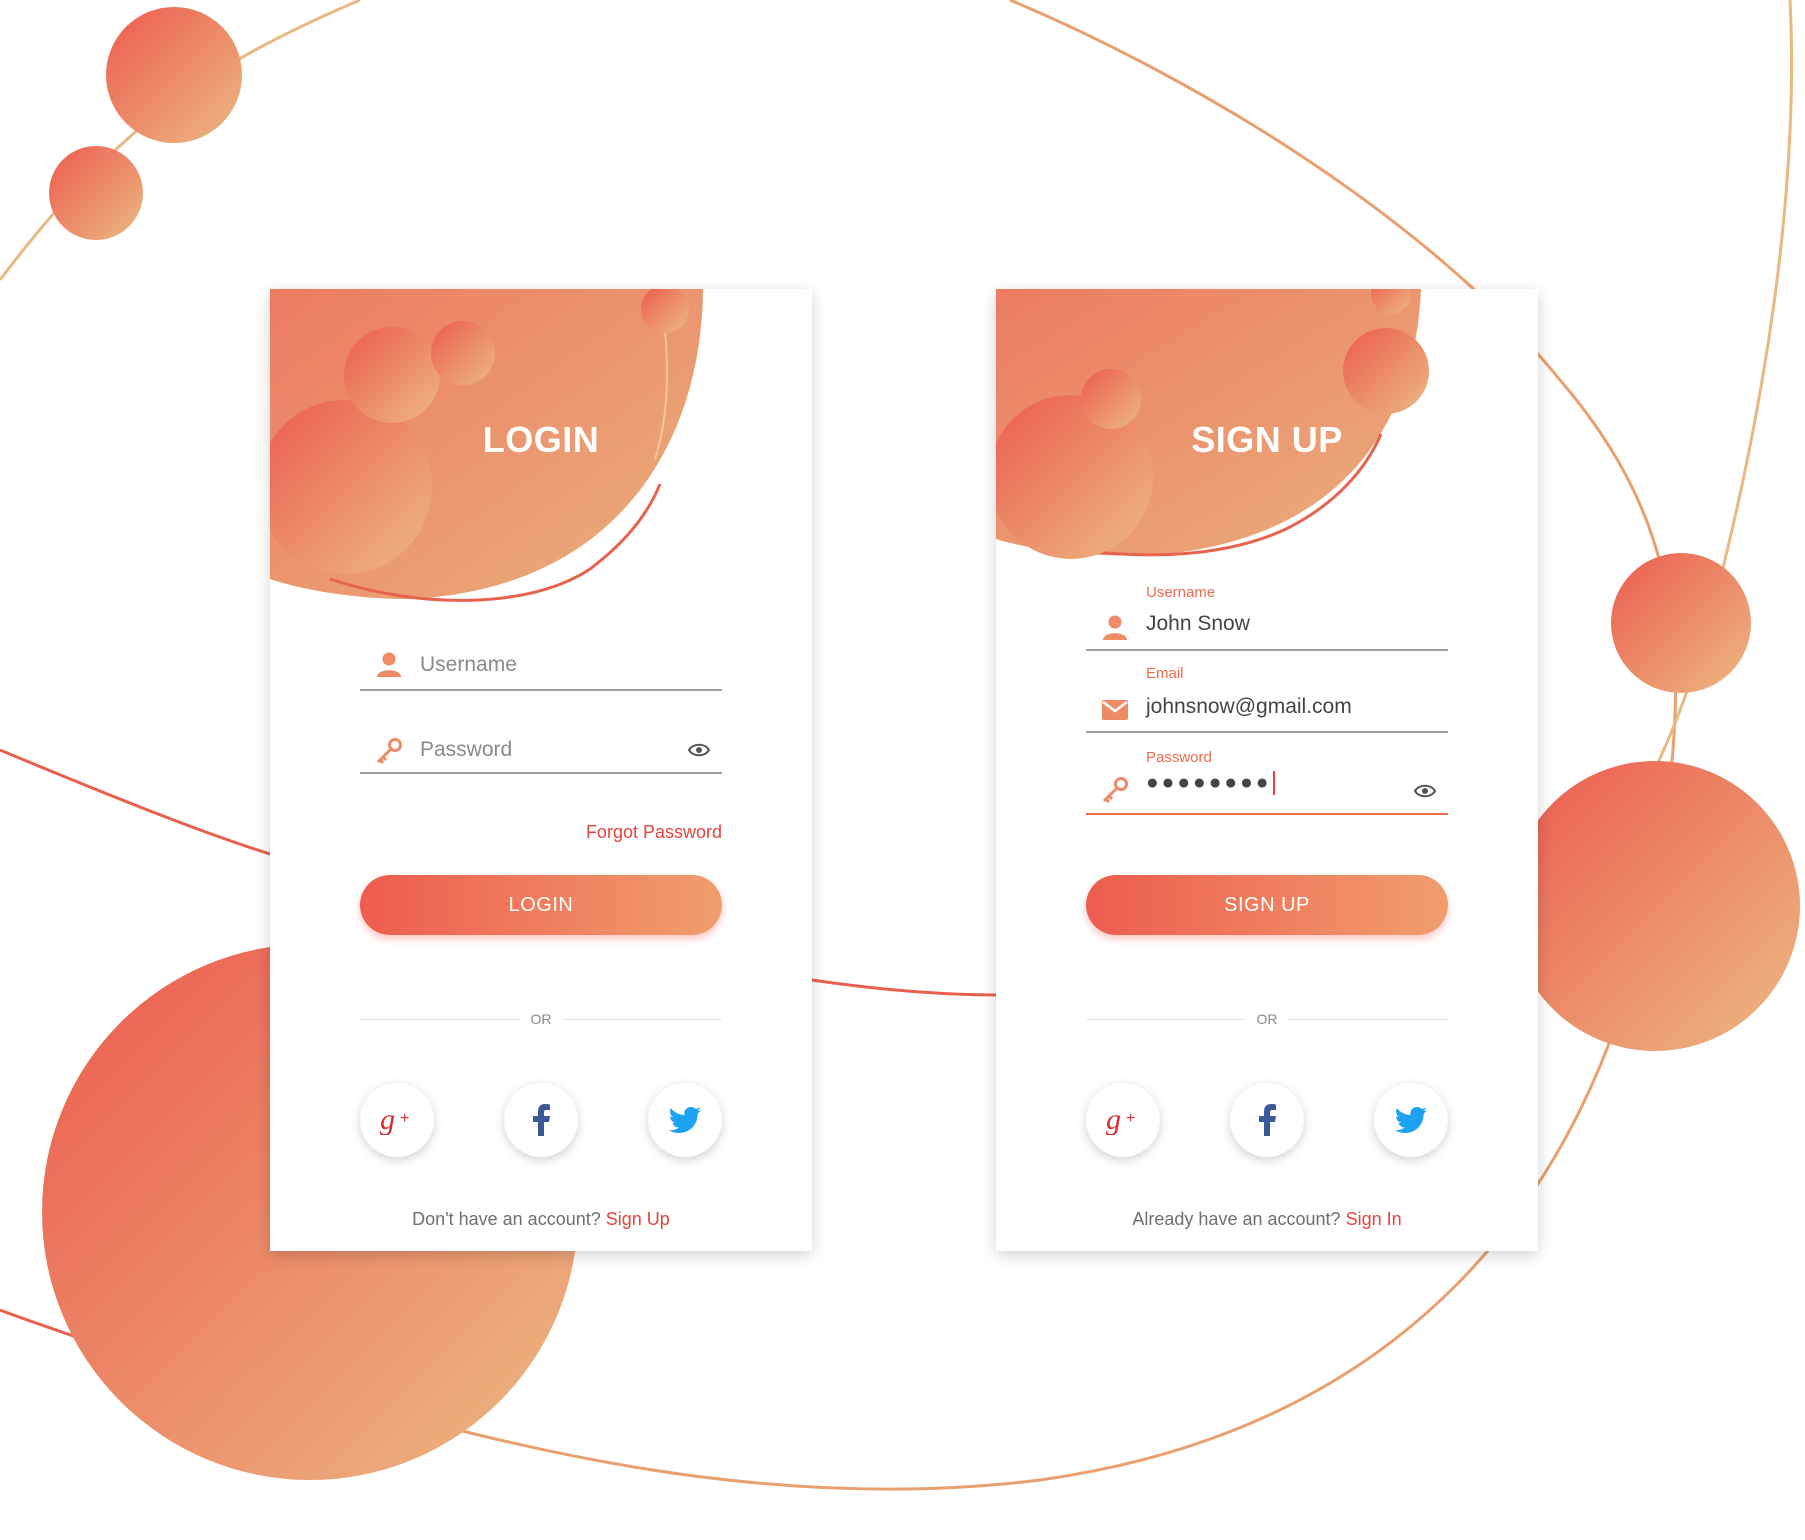  Describe the element at coordinates (466, 750) in the screenshot. I see `password-input: Password` at that location.